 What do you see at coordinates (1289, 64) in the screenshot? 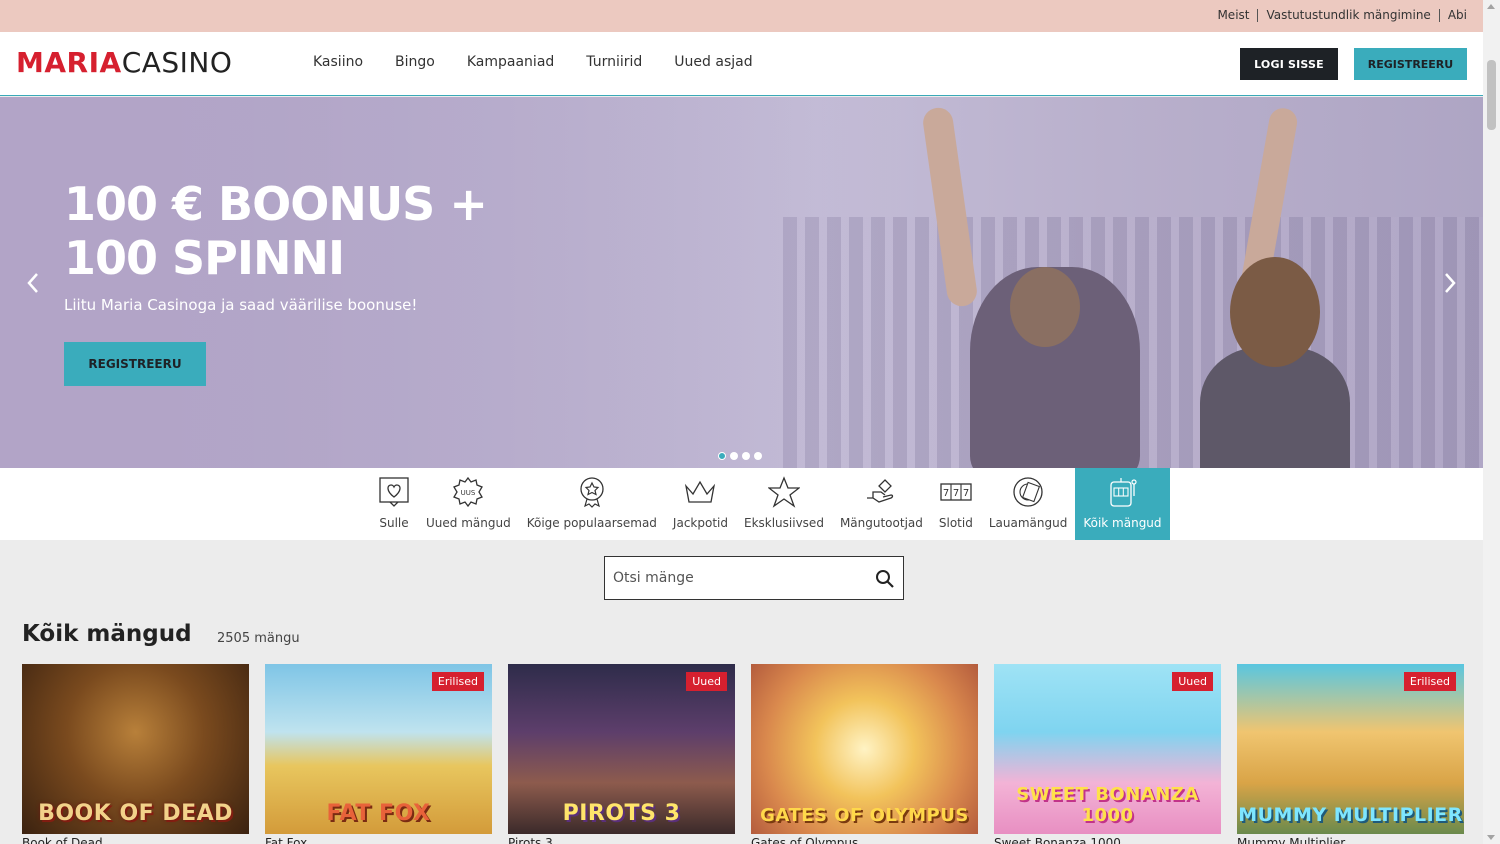
I see `login-button: LOGI SISSE` at bounding box center [1289, 64].